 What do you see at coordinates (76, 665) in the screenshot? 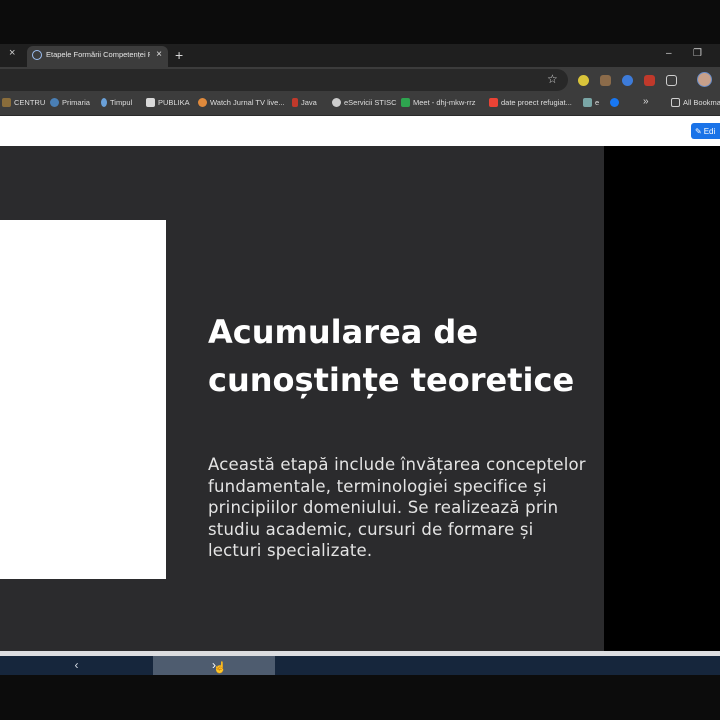
I see `previous-slide-button: ‹` at bounding box center [76, 665].